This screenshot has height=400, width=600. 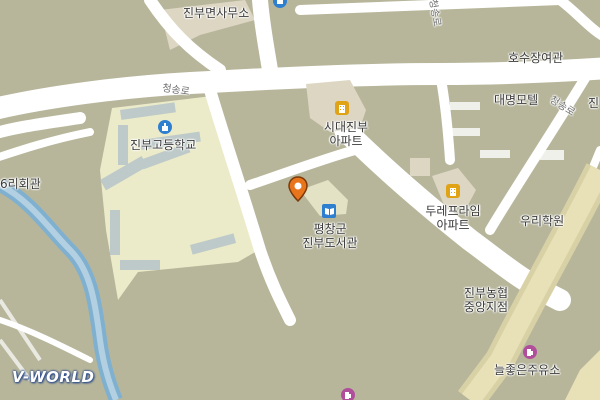 I want to click on place-highschool: 진부고등학교, so click(x=163, y=145).